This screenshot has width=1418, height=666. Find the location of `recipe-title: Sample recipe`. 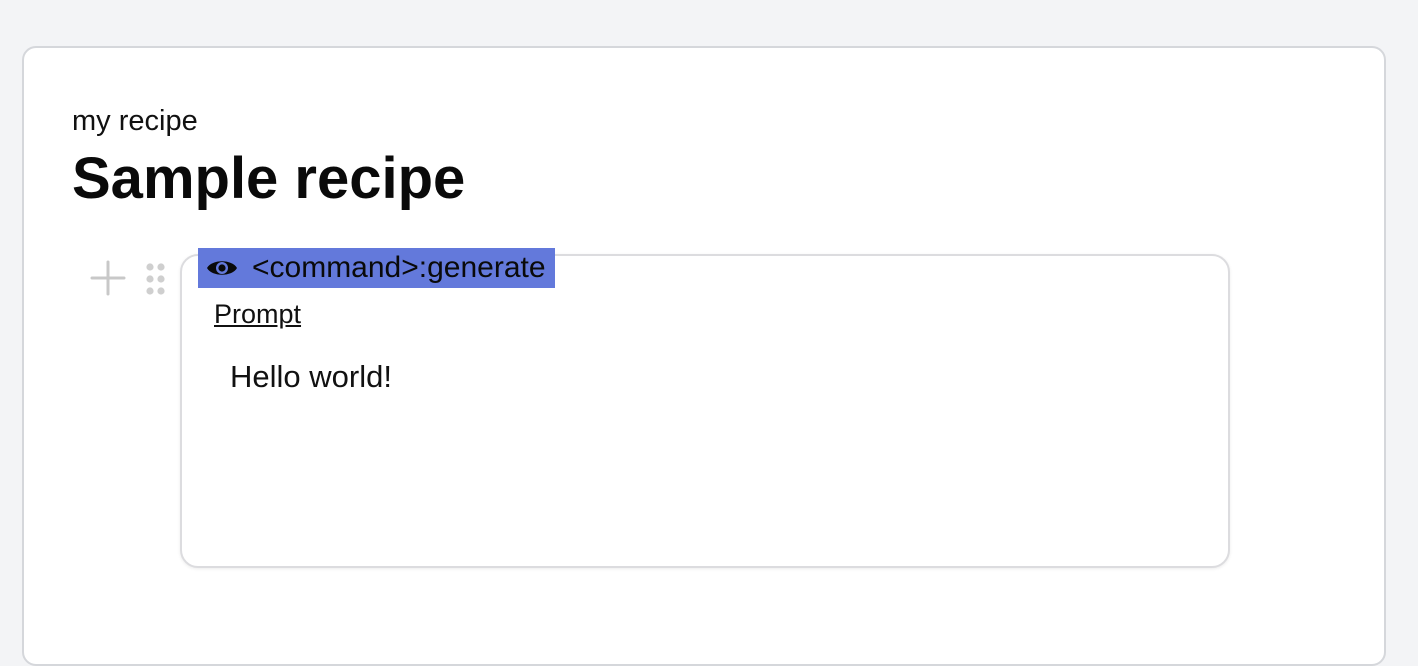

recipe-title: Sample recipe is located at coordinates (269, 178).